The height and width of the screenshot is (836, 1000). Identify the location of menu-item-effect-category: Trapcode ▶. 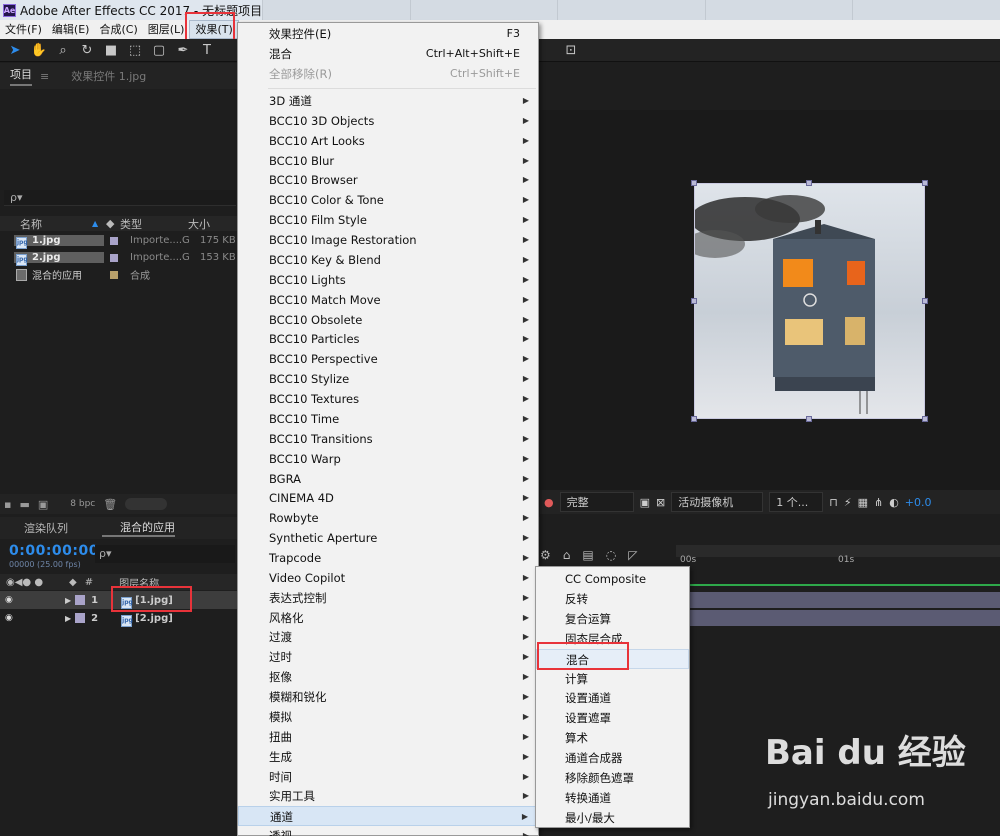
(388, 558).